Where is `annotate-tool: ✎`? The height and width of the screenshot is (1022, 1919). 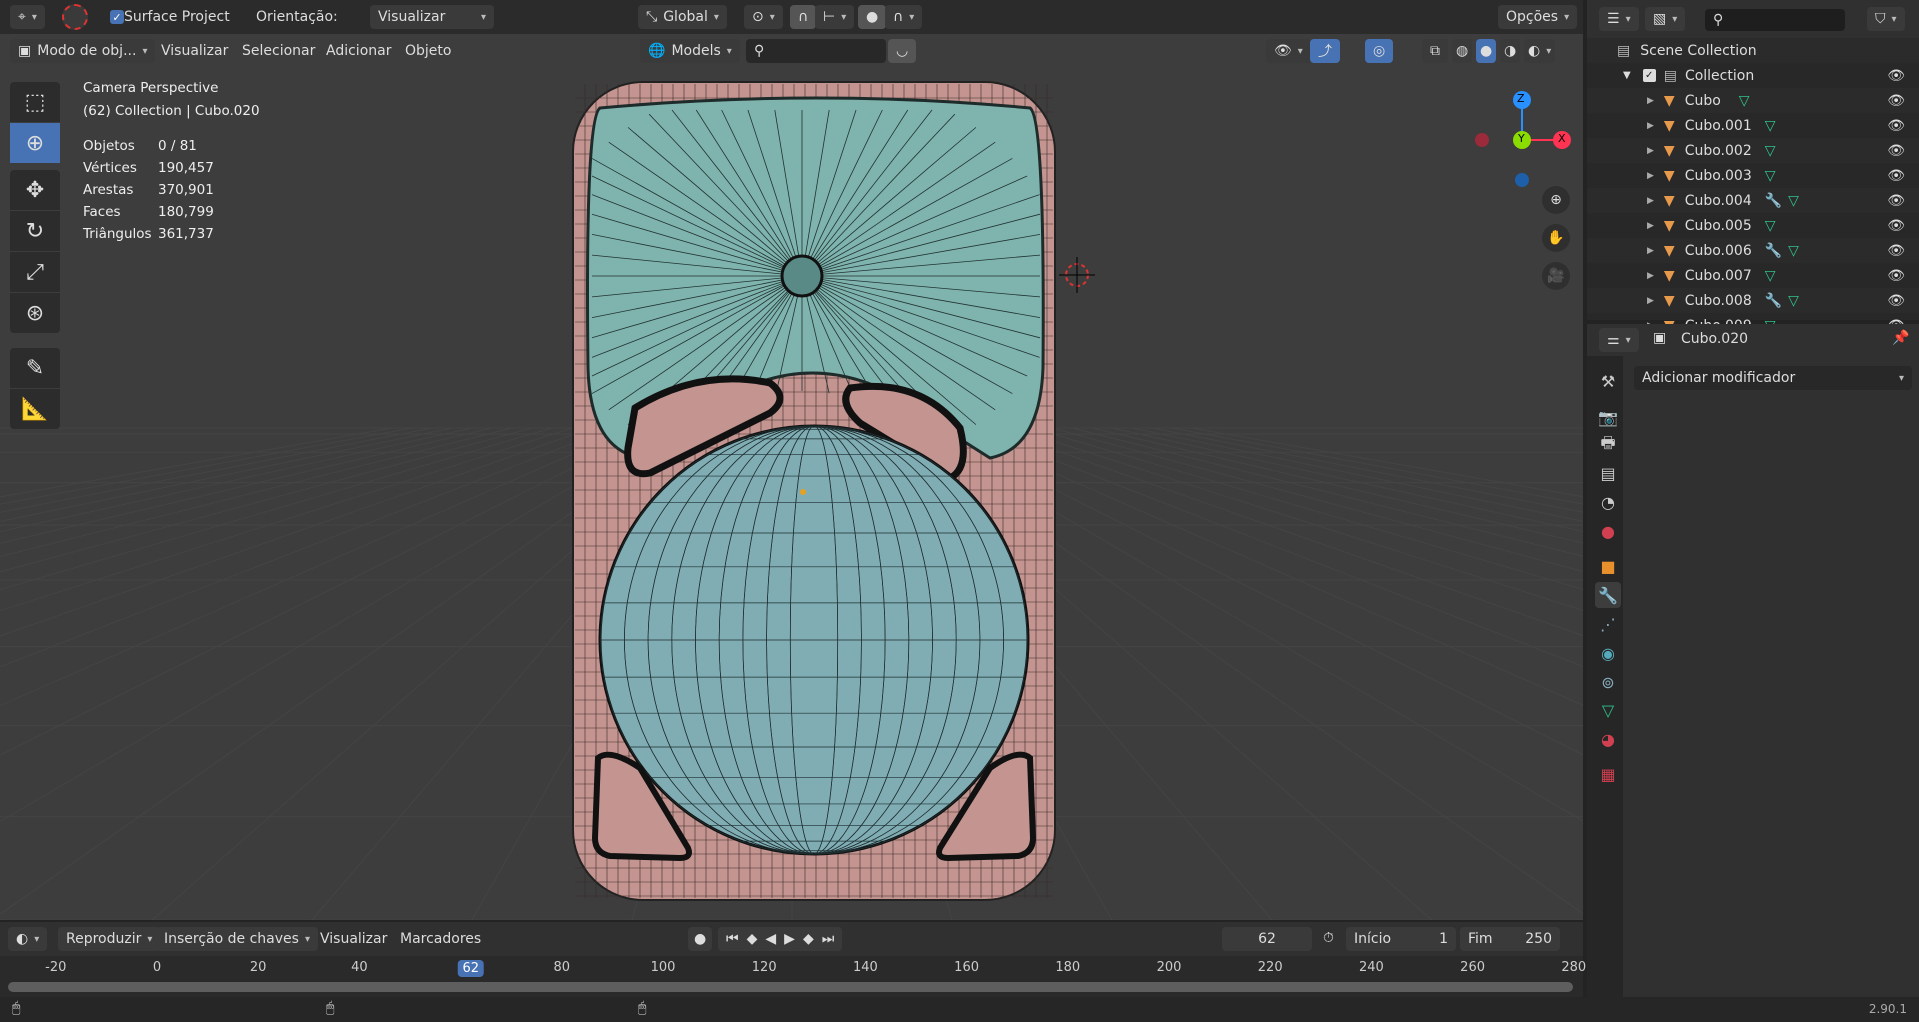
annotate-tool: ✎ is located at coordinates (35, 368).